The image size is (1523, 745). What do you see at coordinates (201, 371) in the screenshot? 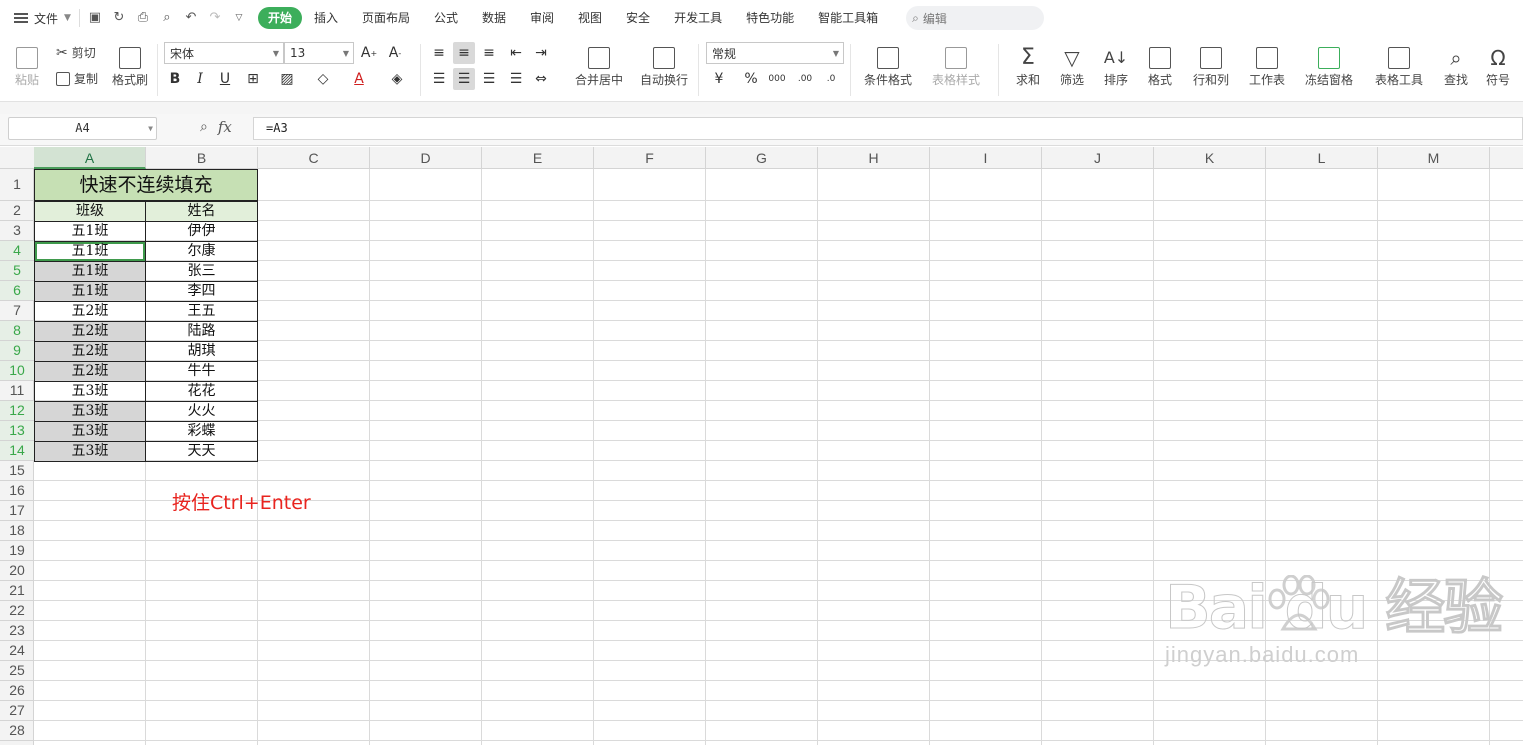
I see `cell-b10: 牛牛` at bounding box center [201, 371].